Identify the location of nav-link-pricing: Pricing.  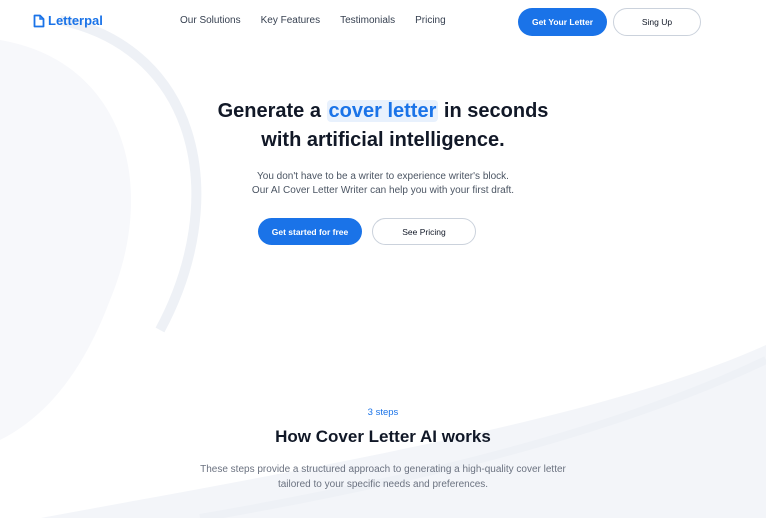
(430, 20).